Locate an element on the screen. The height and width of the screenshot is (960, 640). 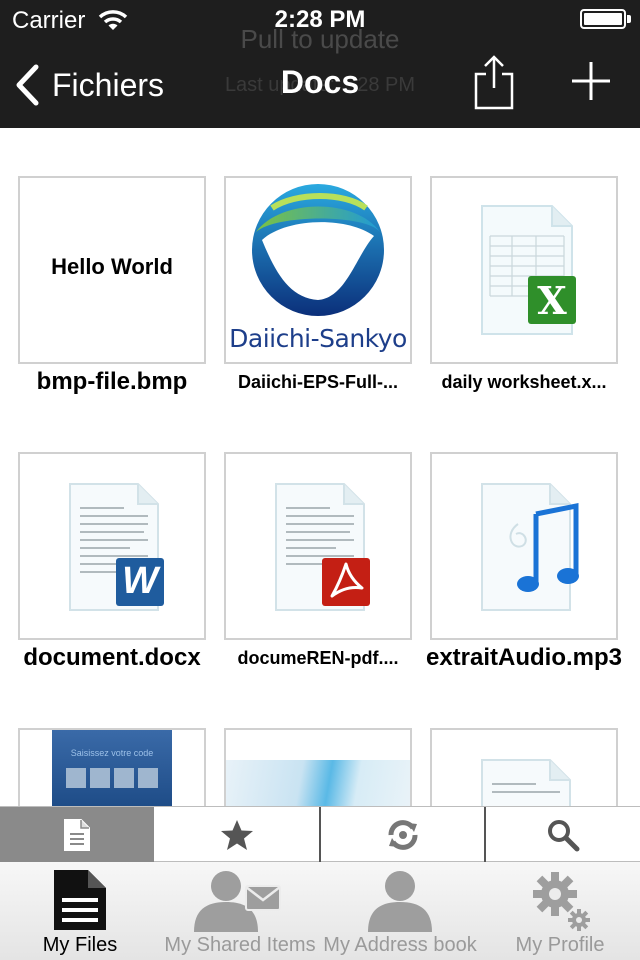
file-name: bmp-file.bmp is located at coordinates (112, 381).